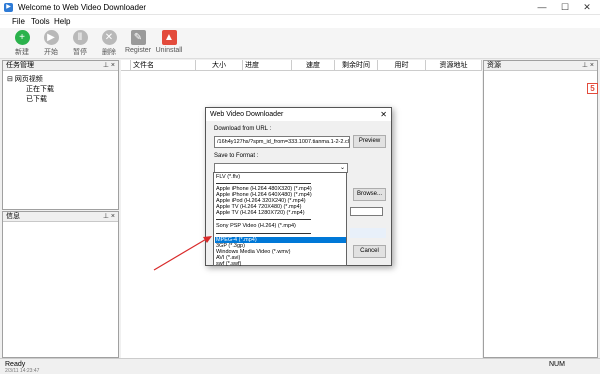  What do you see at coordinates (219, 65) in the screenshot?
I see `col-size: 大小` at bounding box center [219, 65].